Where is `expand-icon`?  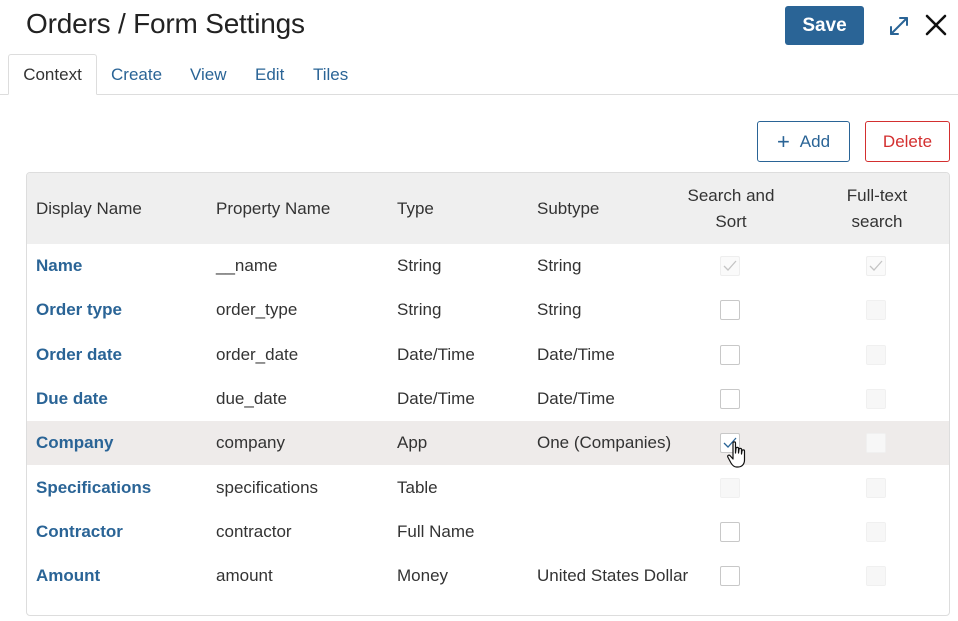 expand-icon is located at coordinates (899, 26).